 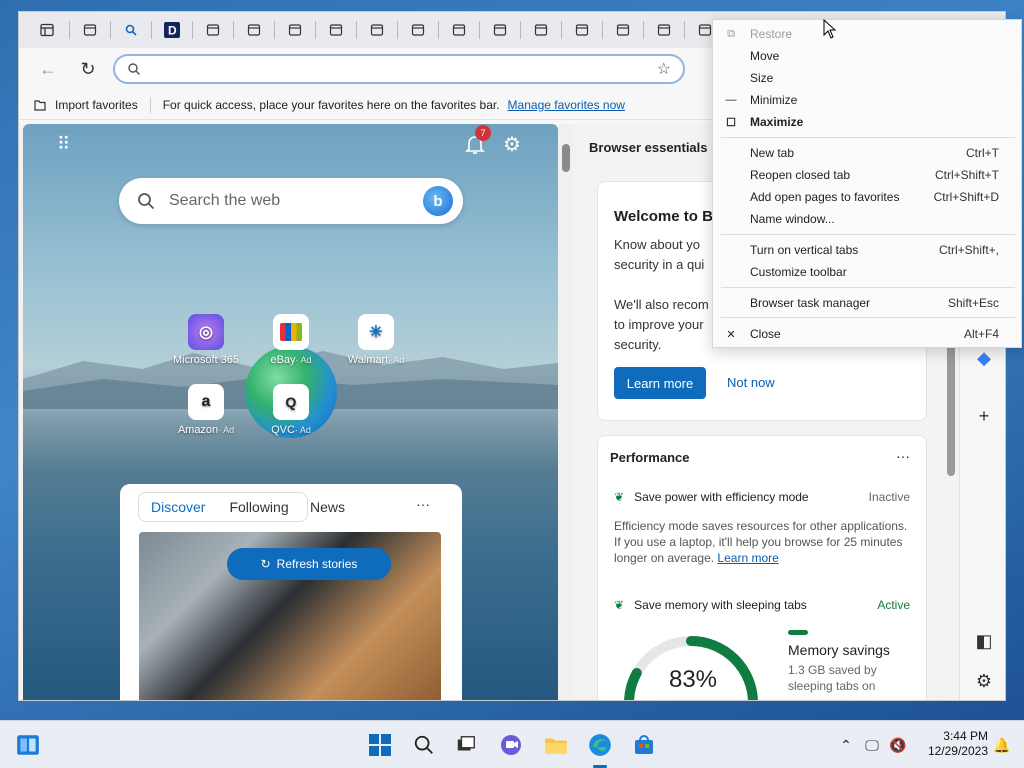 What do you see at coordinates (966, 197) in the screenshot?
I see `menu-item-shortcut: Ctrl+Shift+D` at bounding box center [966, 197].